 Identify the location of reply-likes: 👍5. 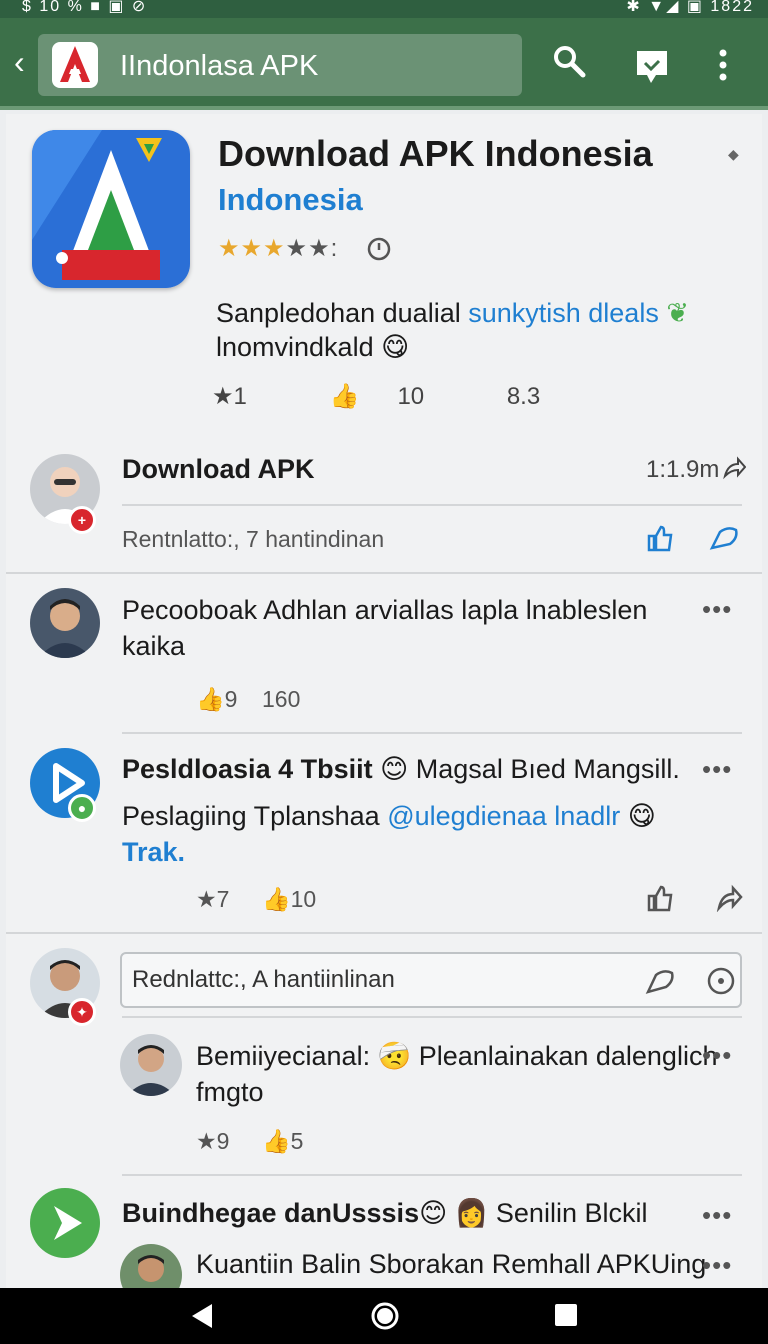
(282, 1141).